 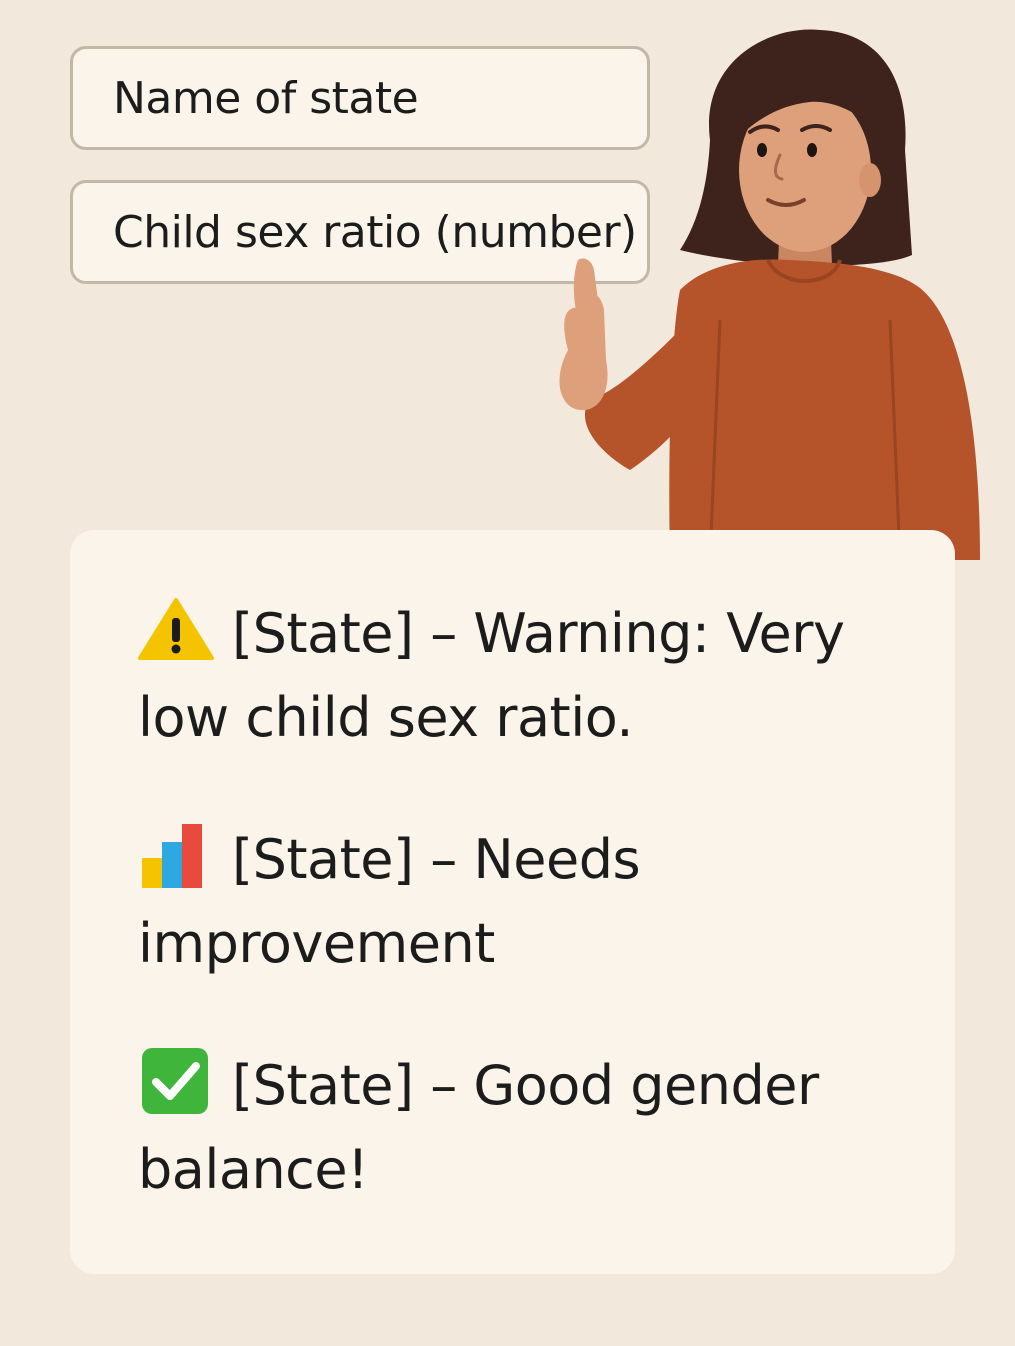 I want to click on result-good-balance: [State] – Good gender balance!, so click(x=498, y=1128).